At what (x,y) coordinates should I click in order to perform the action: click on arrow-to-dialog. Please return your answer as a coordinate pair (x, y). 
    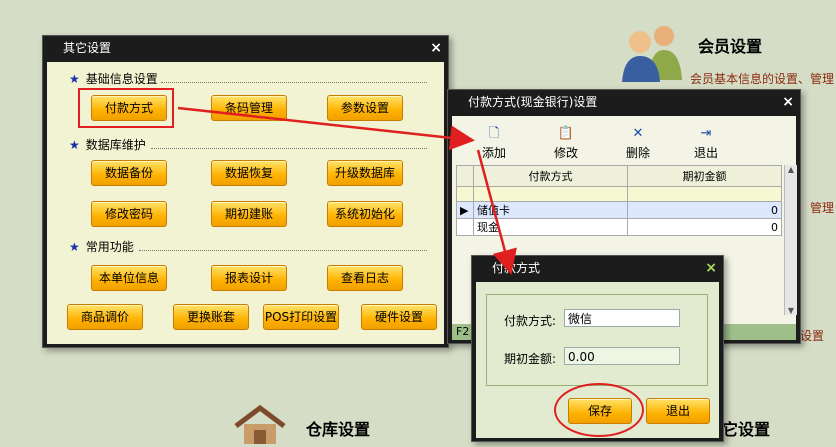
    Looking at the image, I should click on (496, 212).